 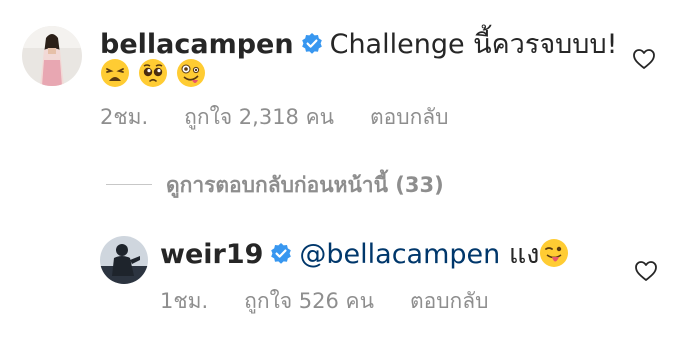 What do you see at coordinates (124, 117) in the screenshot?
I see `comment-time: 2ชม.` at bounding box center [124, 117].